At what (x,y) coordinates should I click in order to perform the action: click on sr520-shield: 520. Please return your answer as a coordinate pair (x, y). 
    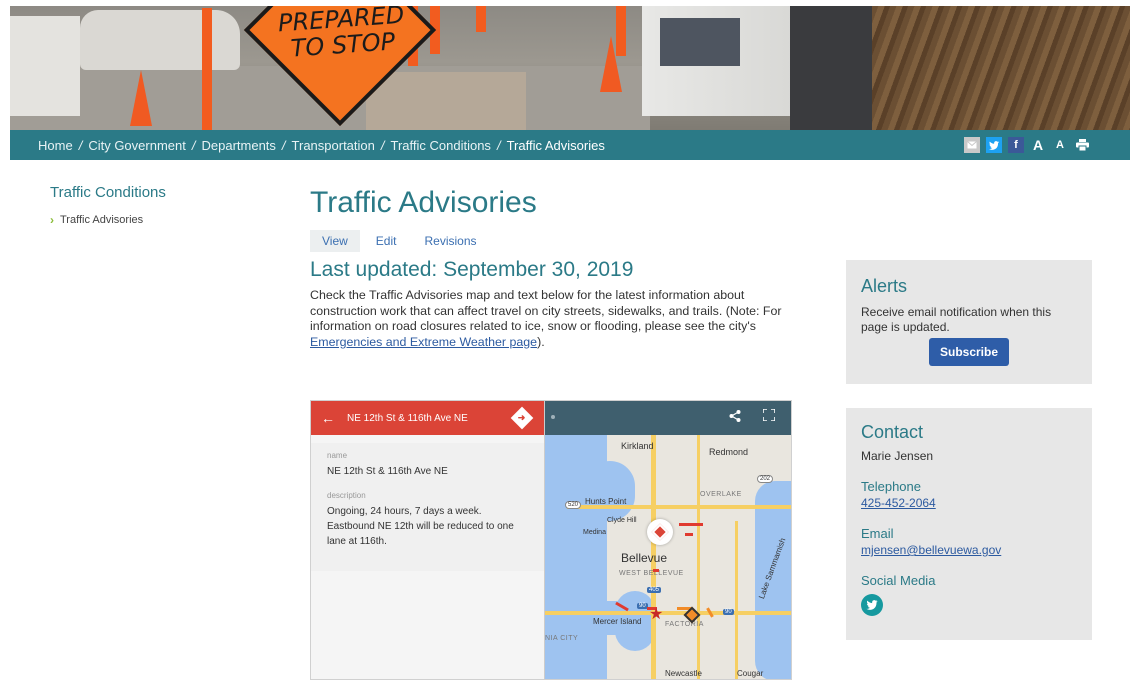
    Looking at the image, I should click on (573, 505).